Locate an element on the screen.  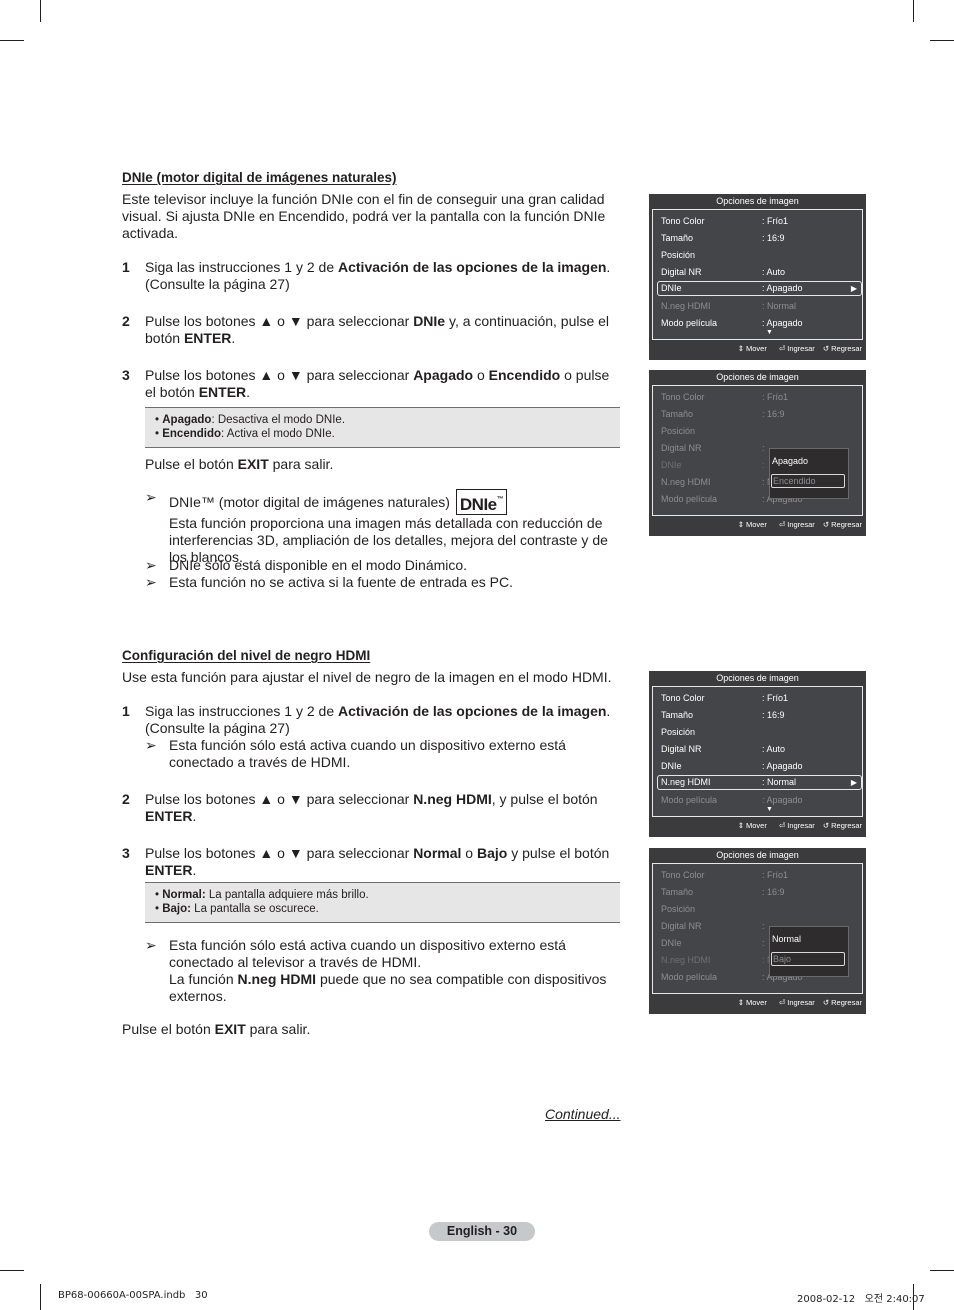
osd-row: DNIe: Apagado is located at coordinates (758, 766).